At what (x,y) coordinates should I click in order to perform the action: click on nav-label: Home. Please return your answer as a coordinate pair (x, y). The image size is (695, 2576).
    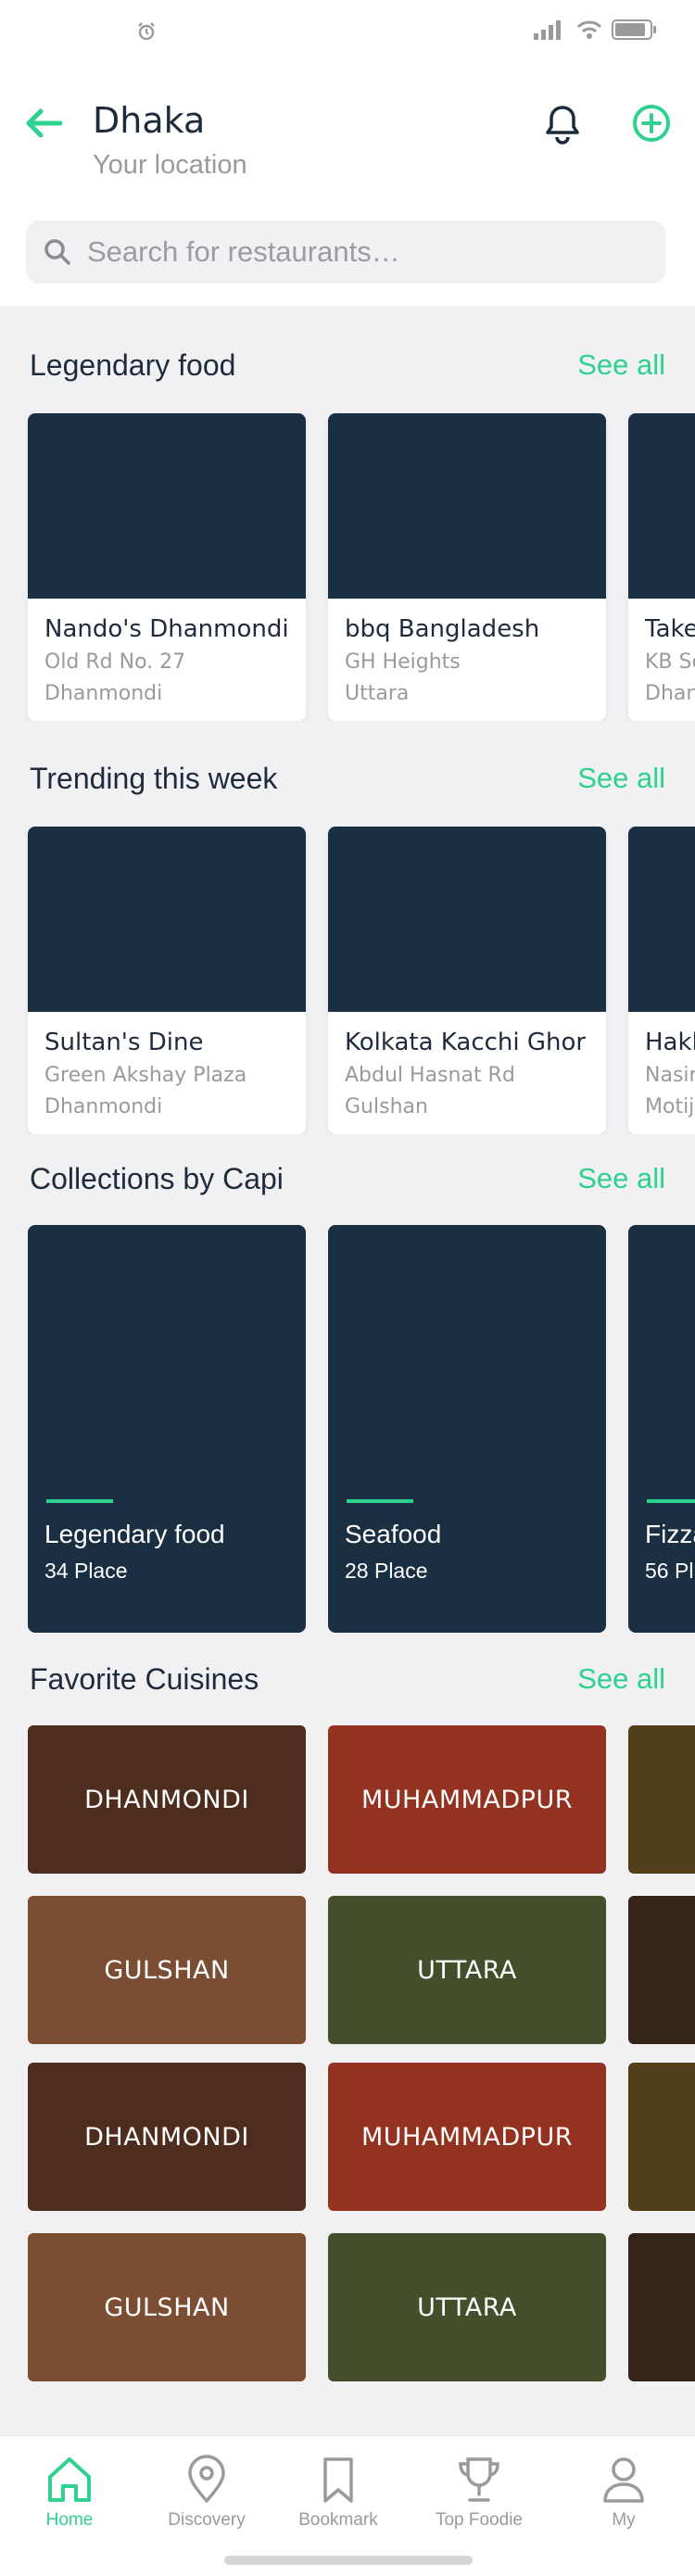
    Looking at the image, I should click on (69, 2520).